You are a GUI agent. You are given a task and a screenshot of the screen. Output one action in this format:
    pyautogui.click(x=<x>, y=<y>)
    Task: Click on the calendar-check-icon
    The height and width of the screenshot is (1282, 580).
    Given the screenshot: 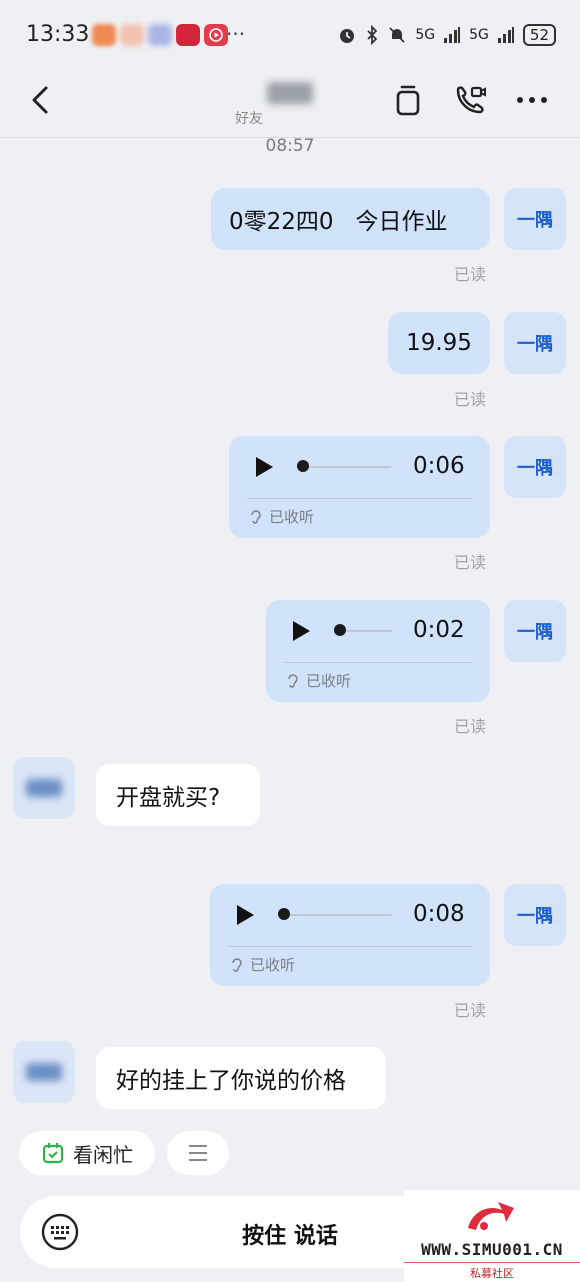 What is the action you would take?
    pyautogui.click(x=53, y=1153)
    